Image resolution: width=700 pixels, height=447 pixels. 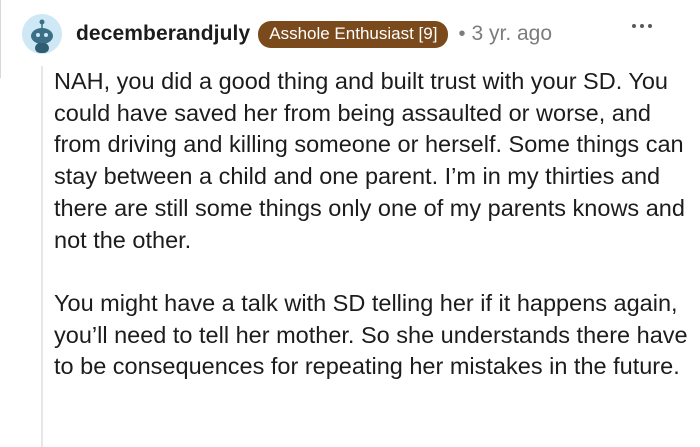 What do you see at coordinates (0, 39) in the screenshot?
I see `left-border` at bounding box center [0, 39].